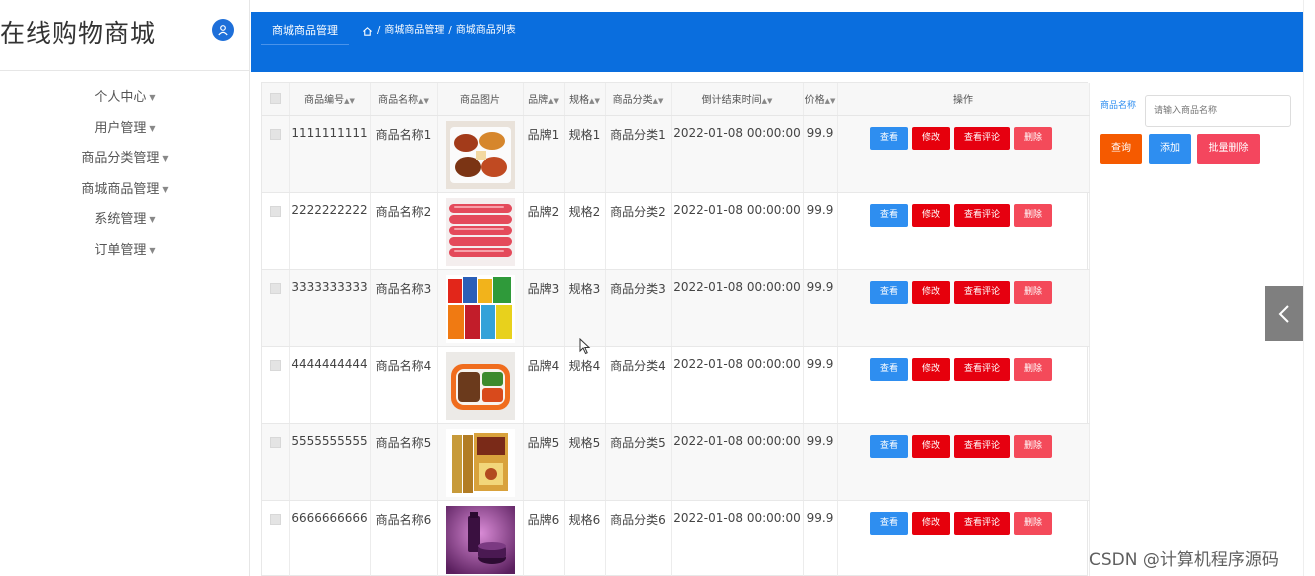 The height and width of the screenshot is (576, 1315). I want to click on cell-code: 1111111111, so click(330, 154).